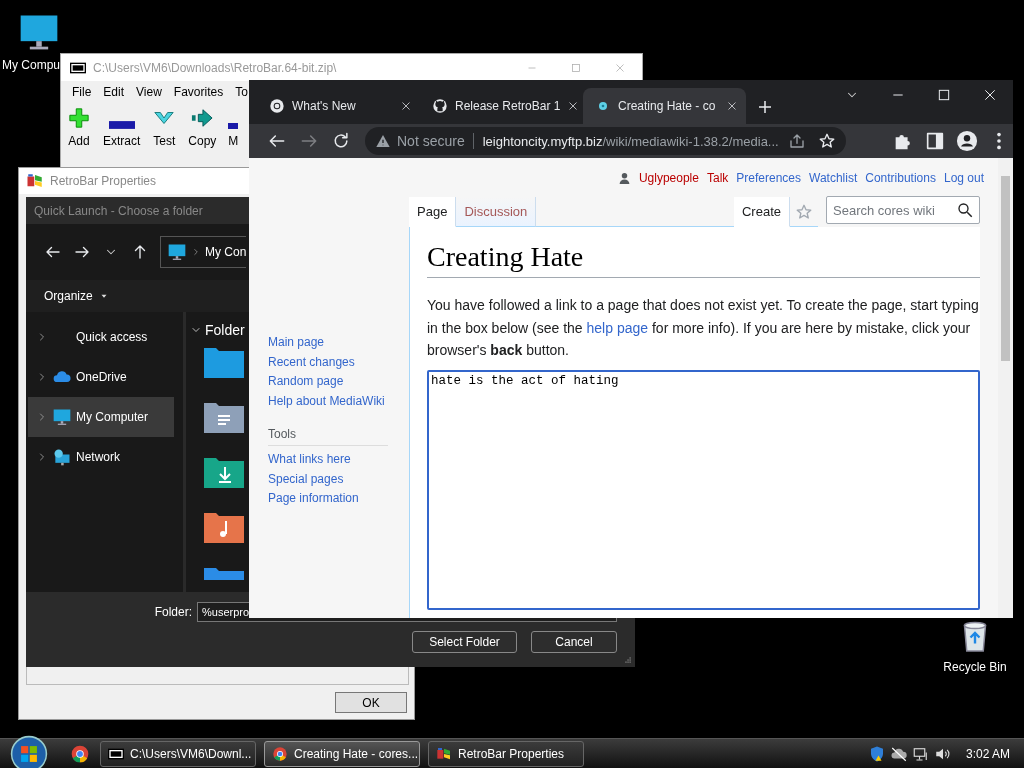 The height and width of the screenshot is (768, 1024). Describe the element at coordinates (383, 141) in the screenshot. I see `warning-icon` at that location.